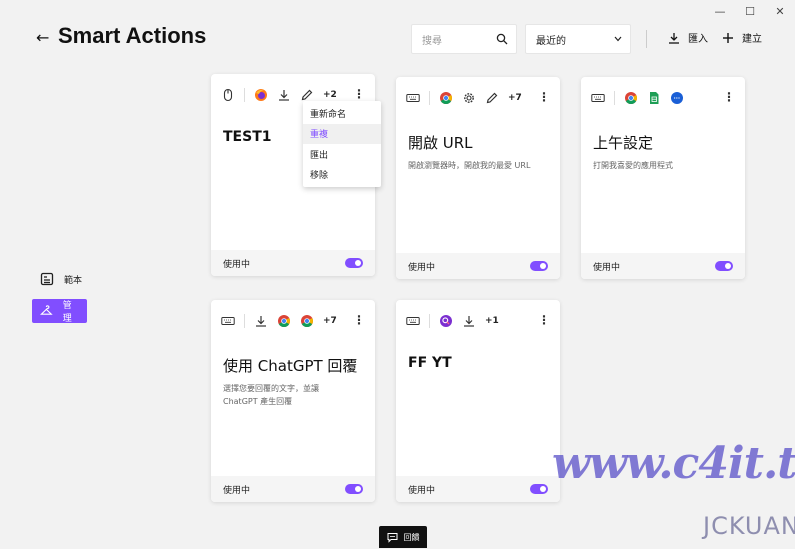  I want to click on sort-value: 最近的, so click(551, 41).